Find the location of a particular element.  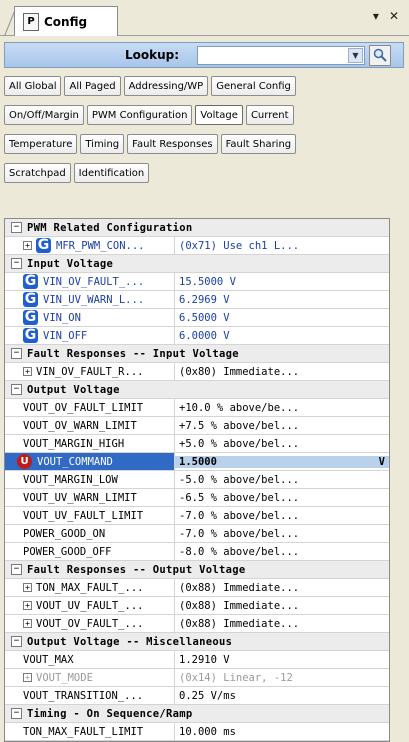

register-value: 1.2910 V is located at coordinates (282, 660).